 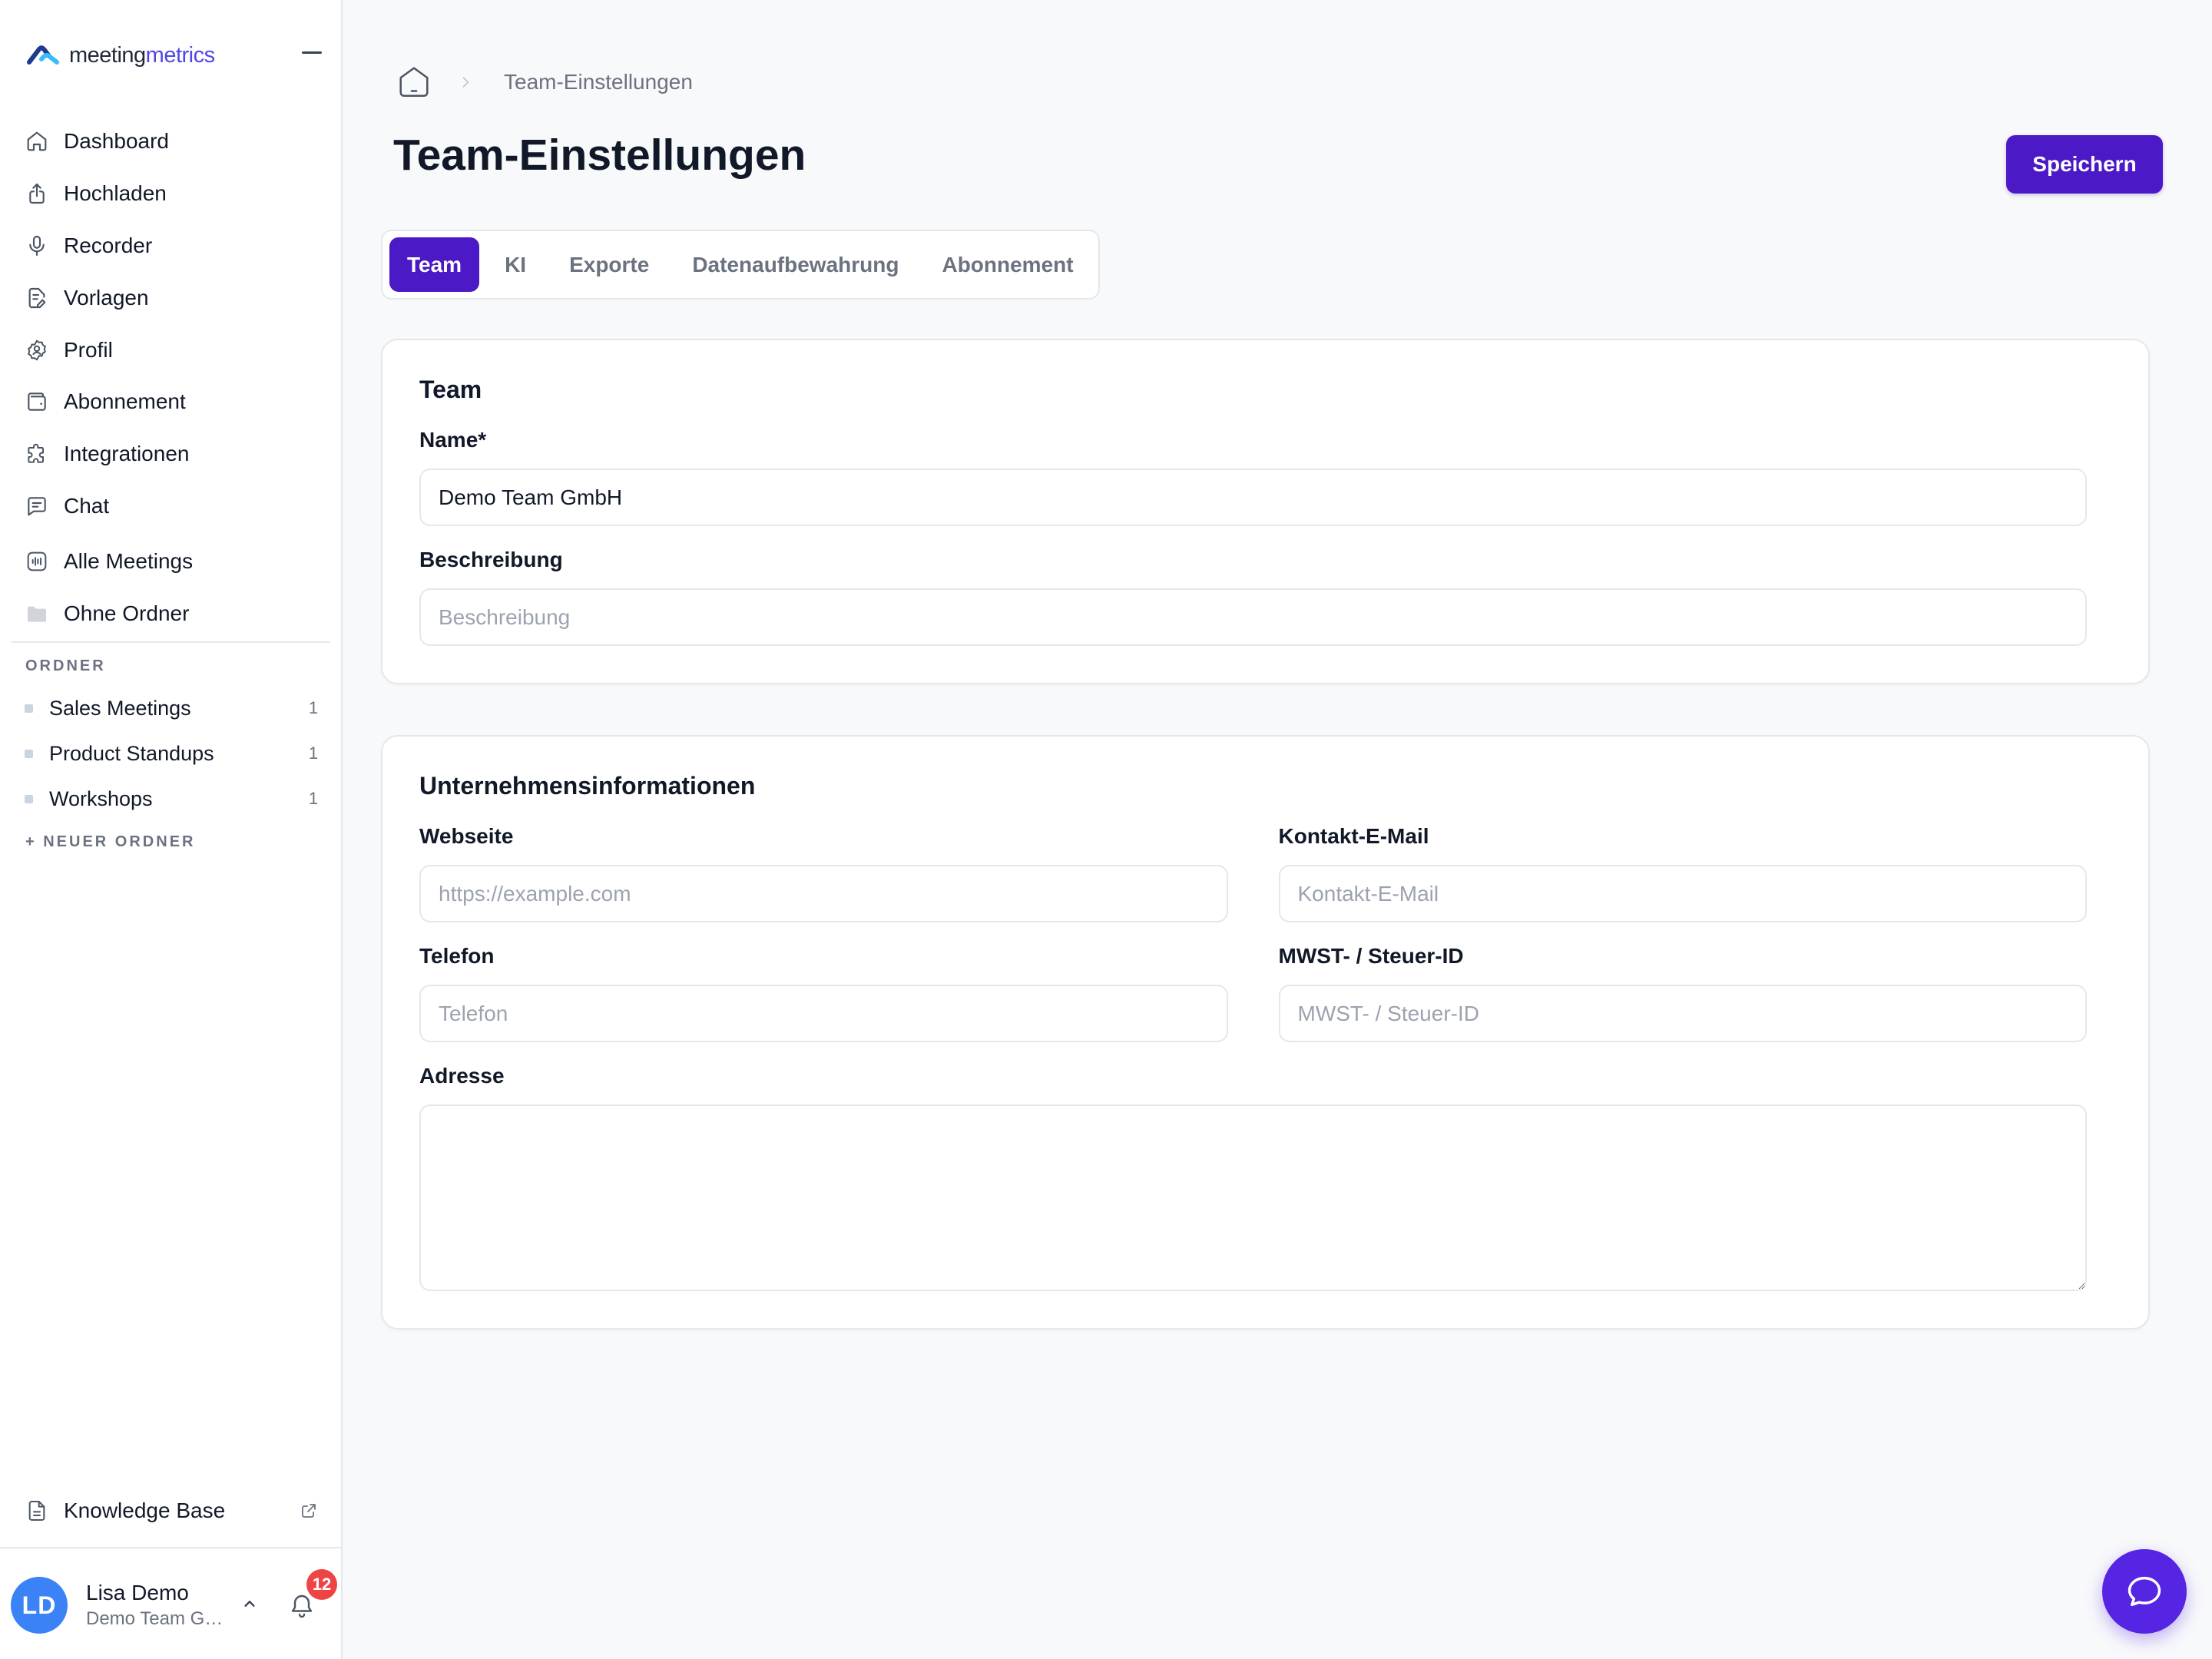 I want to click on template-icon, so click(x=37, y=298).